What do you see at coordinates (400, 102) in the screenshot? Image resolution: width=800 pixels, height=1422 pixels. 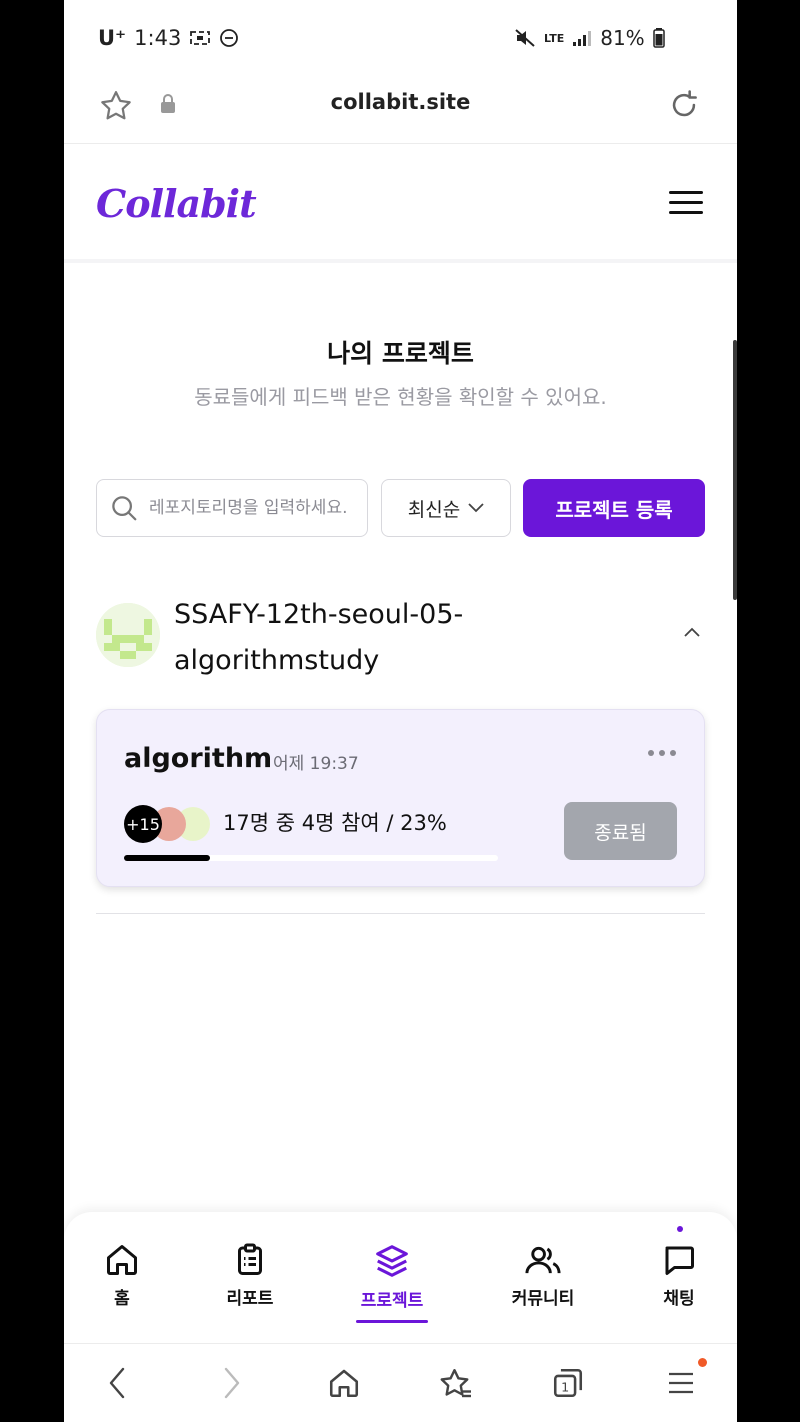 I see `url-text: collabit.site` at bounding box center [400, 102].